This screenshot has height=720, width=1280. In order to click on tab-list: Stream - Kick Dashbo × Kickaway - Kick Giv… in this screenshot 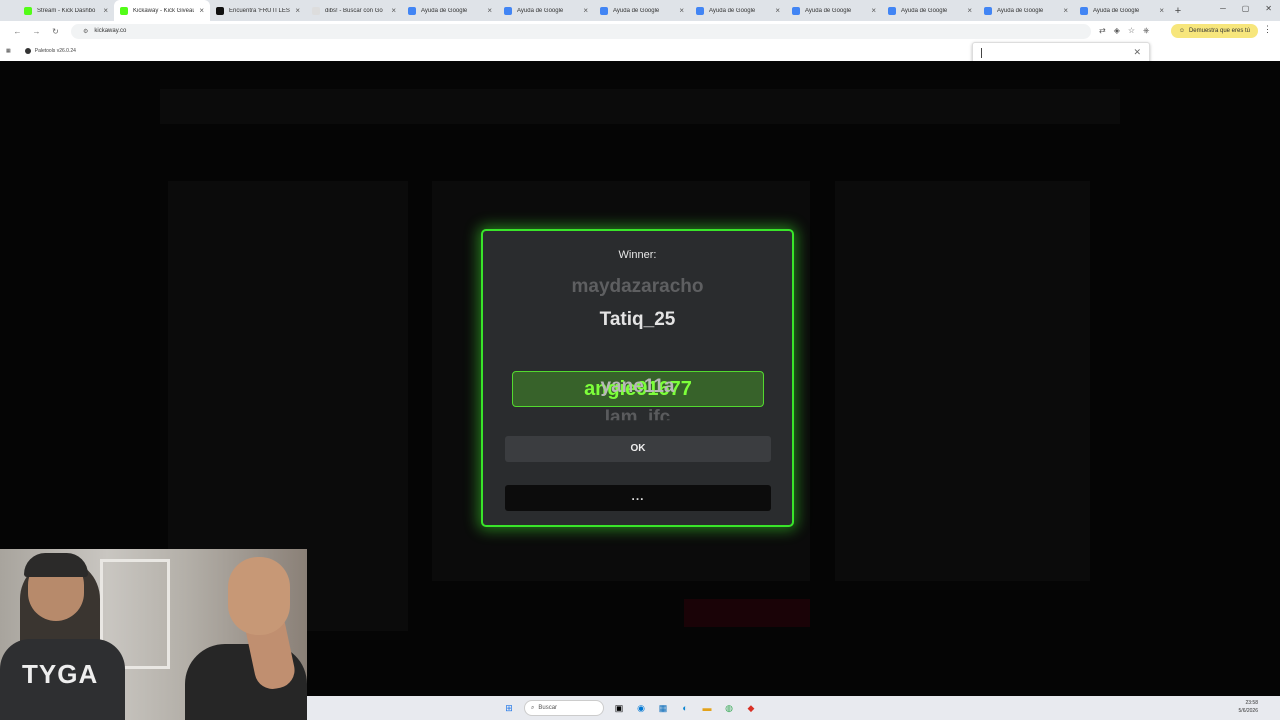, I will do `click(594, 10)`.